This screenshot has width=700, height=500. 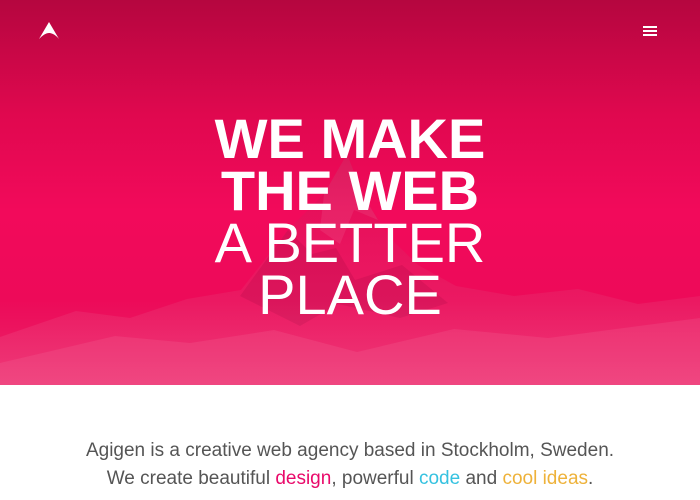 I want to click on code-highlight: code, so click(x=439, y=478).